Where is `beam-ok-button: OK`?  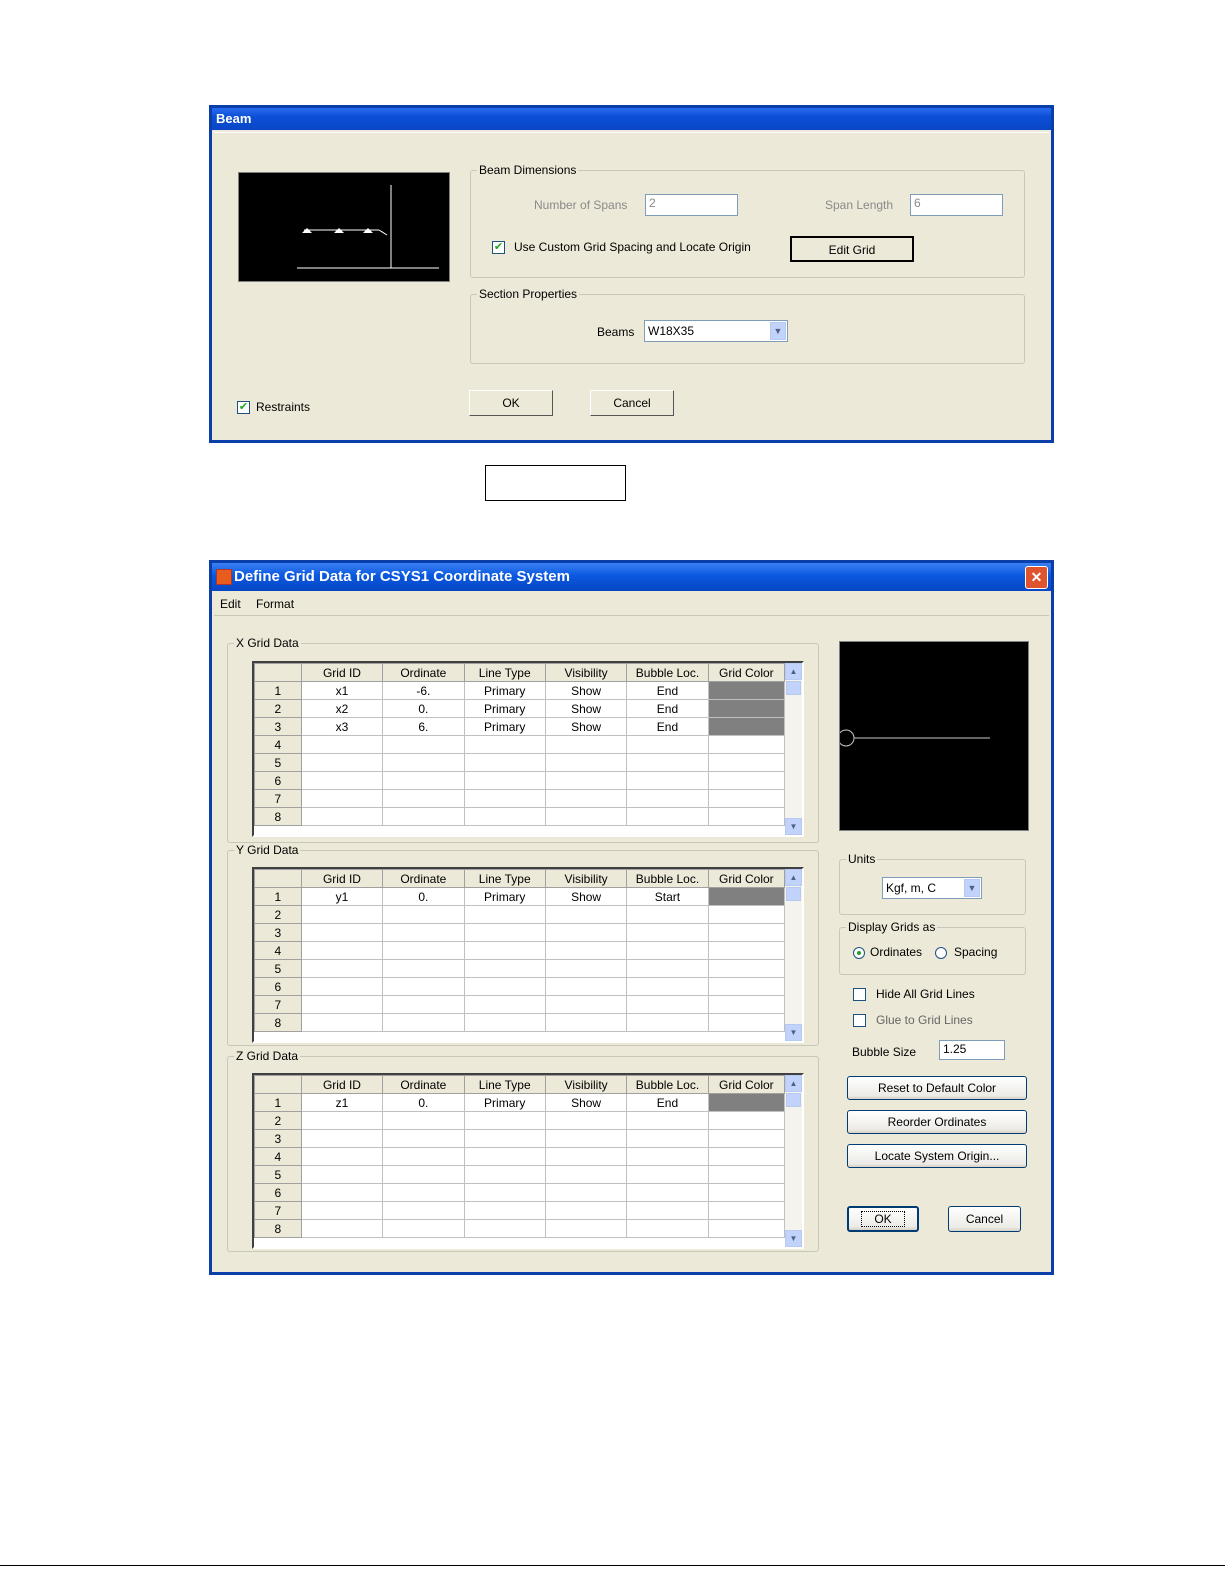 beam-ok-button: OK is located at coordinates (511, 403).